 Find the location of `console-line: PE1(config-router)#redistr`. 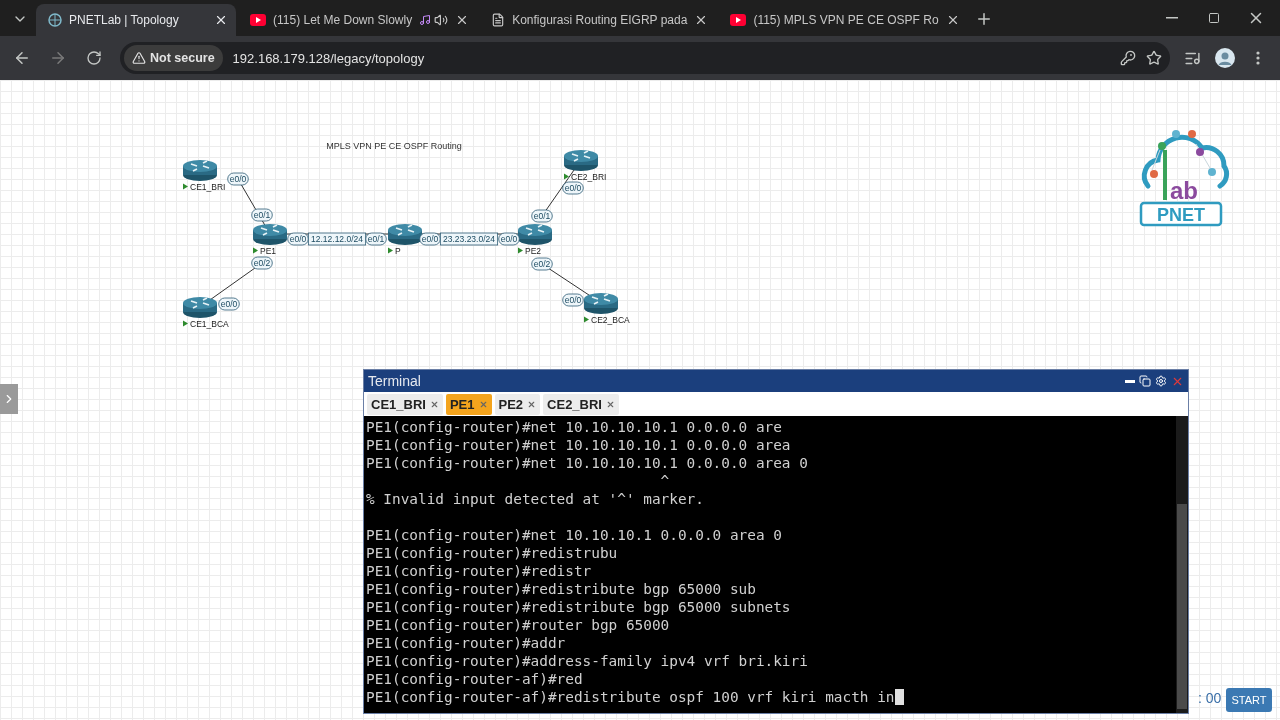

console-line: PE1(config-router)#redistr is located at coordinates (479, 571).